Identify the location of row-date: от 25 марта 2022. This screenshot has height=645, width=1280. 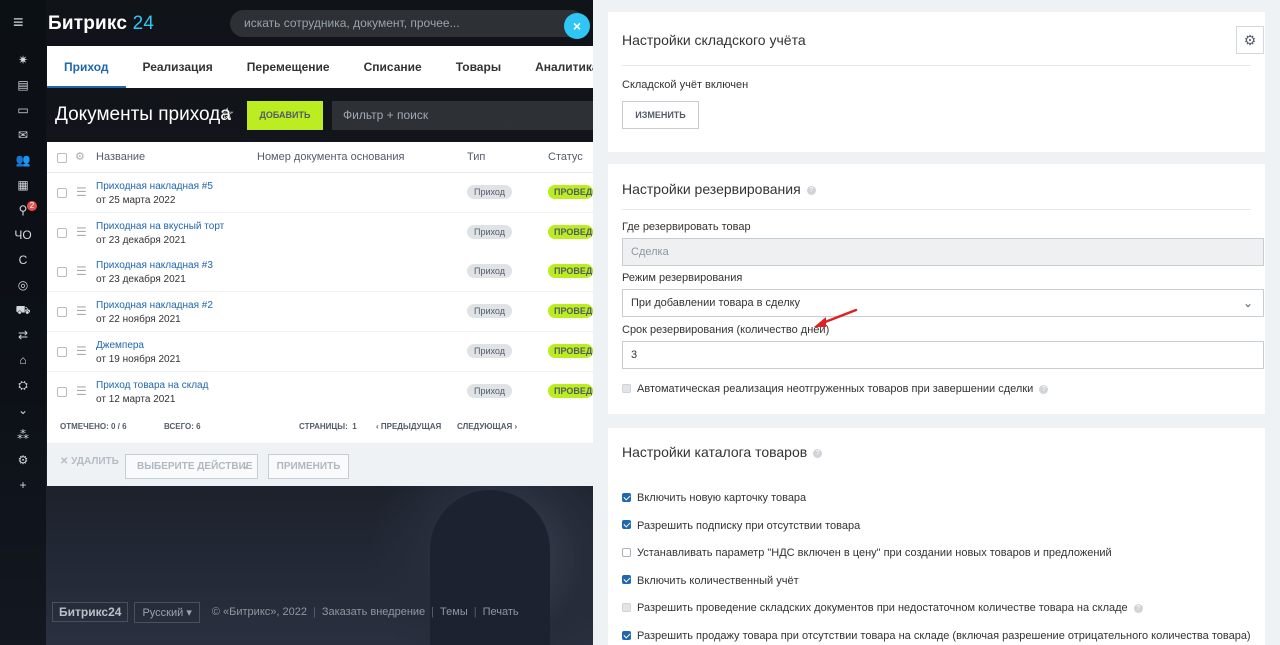
(136, 200).